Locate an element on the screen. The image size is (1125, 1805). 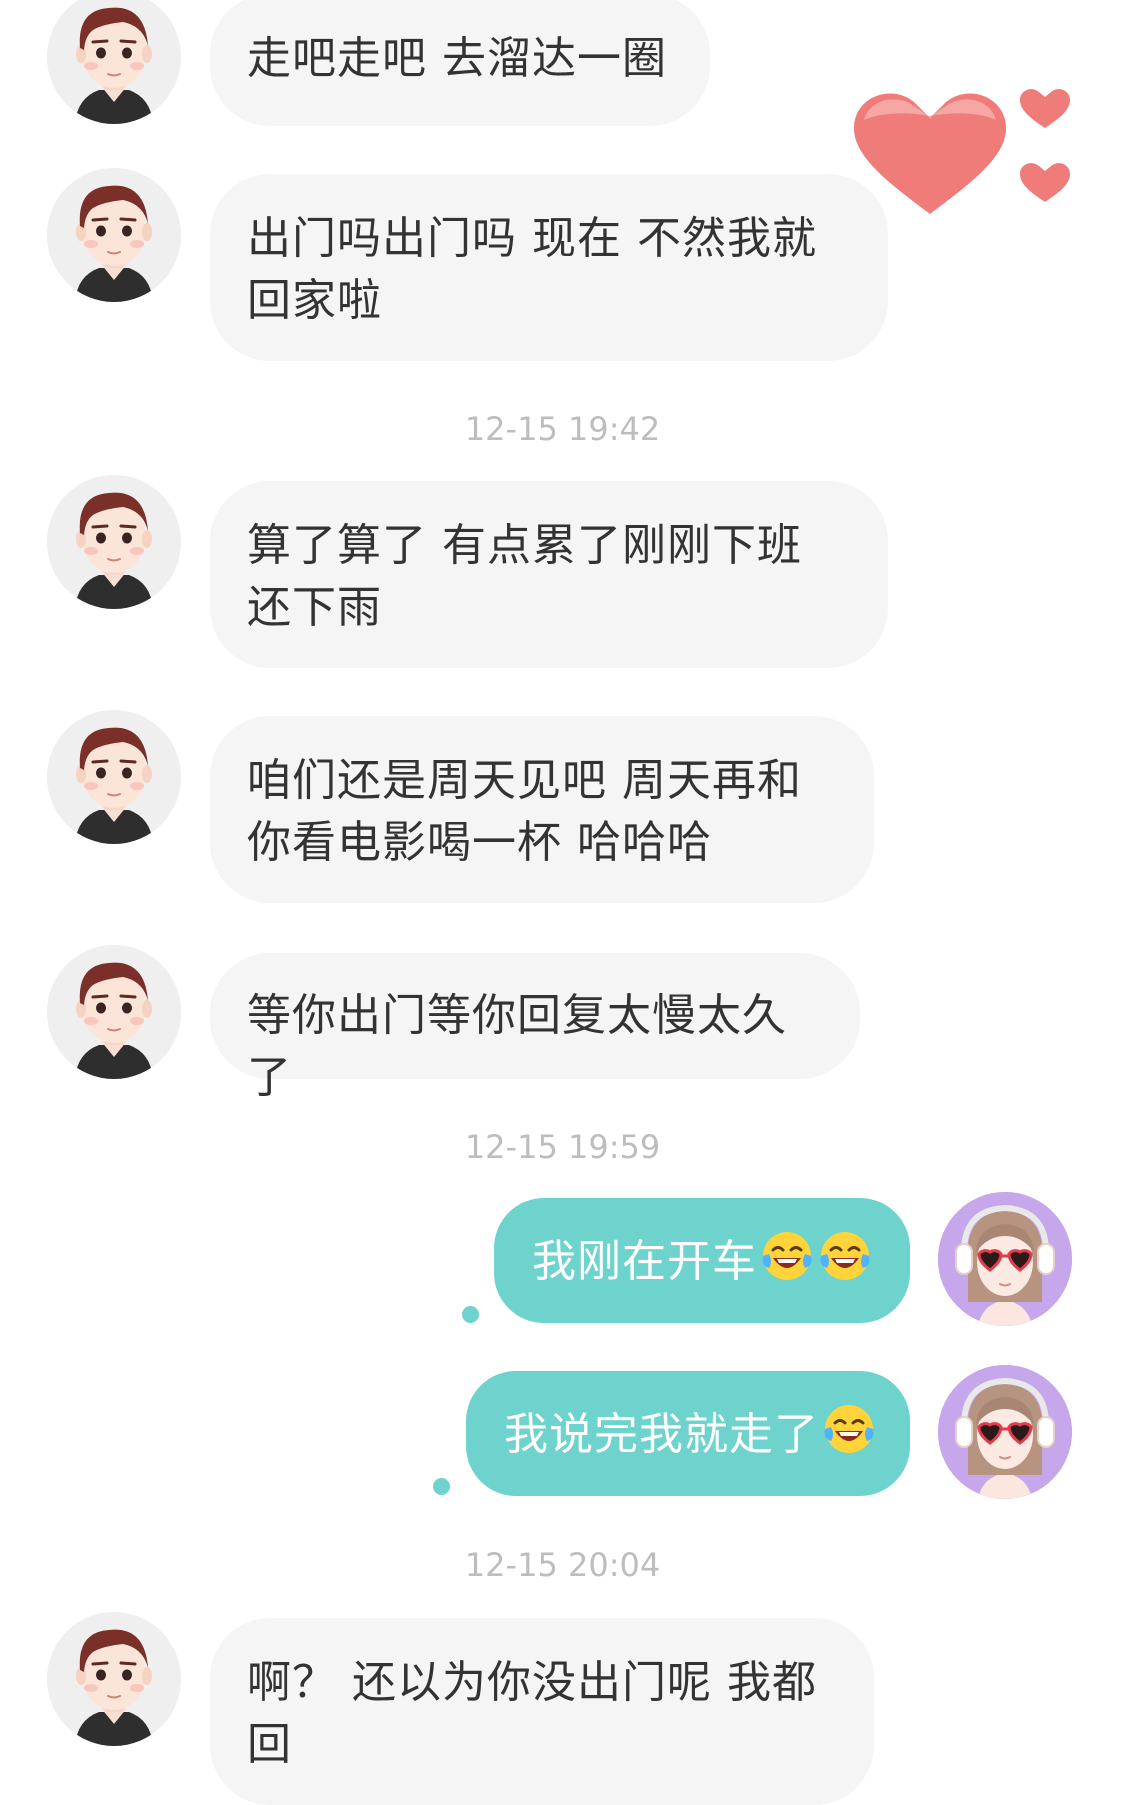
timestamp: 12-15 20:04 is located at coordinates (562, 1565).